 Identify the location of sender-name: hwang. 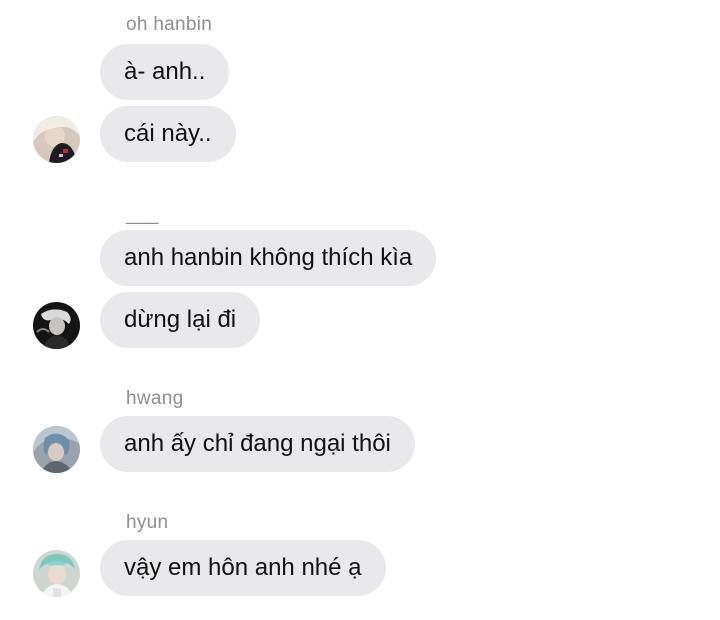
(155, 398).